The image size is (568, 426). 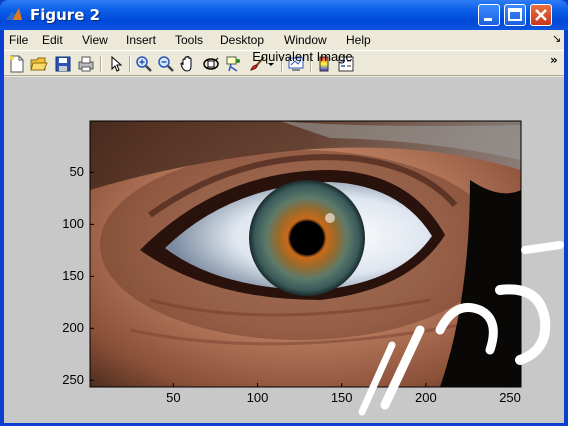 What do you see at coordinates (510, 397) in the screenshot?
I see `x-tick-label: 250` at bounding box center [510, 397].